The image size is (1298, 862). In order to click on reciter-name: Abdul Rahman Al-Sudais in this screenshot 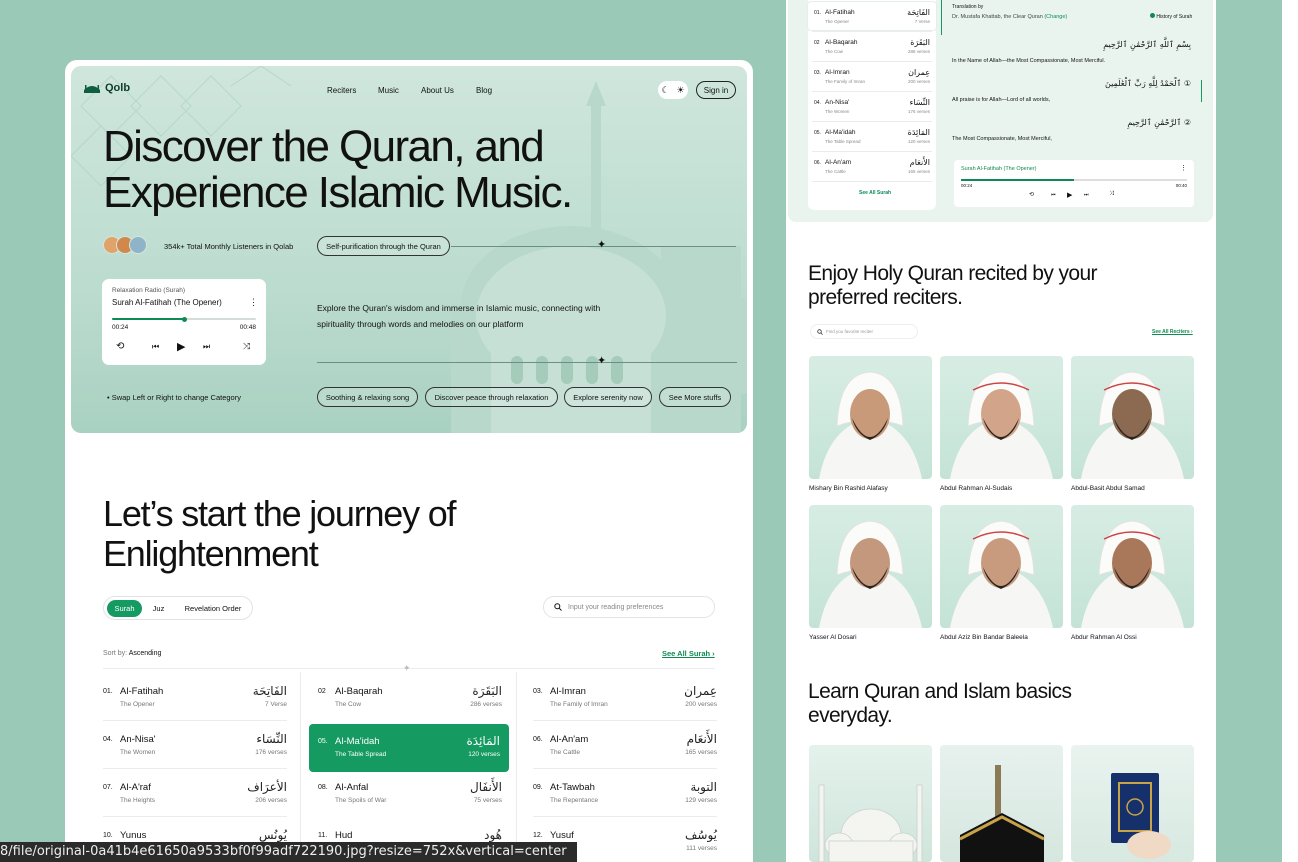, I will do `click(976, 488)`.